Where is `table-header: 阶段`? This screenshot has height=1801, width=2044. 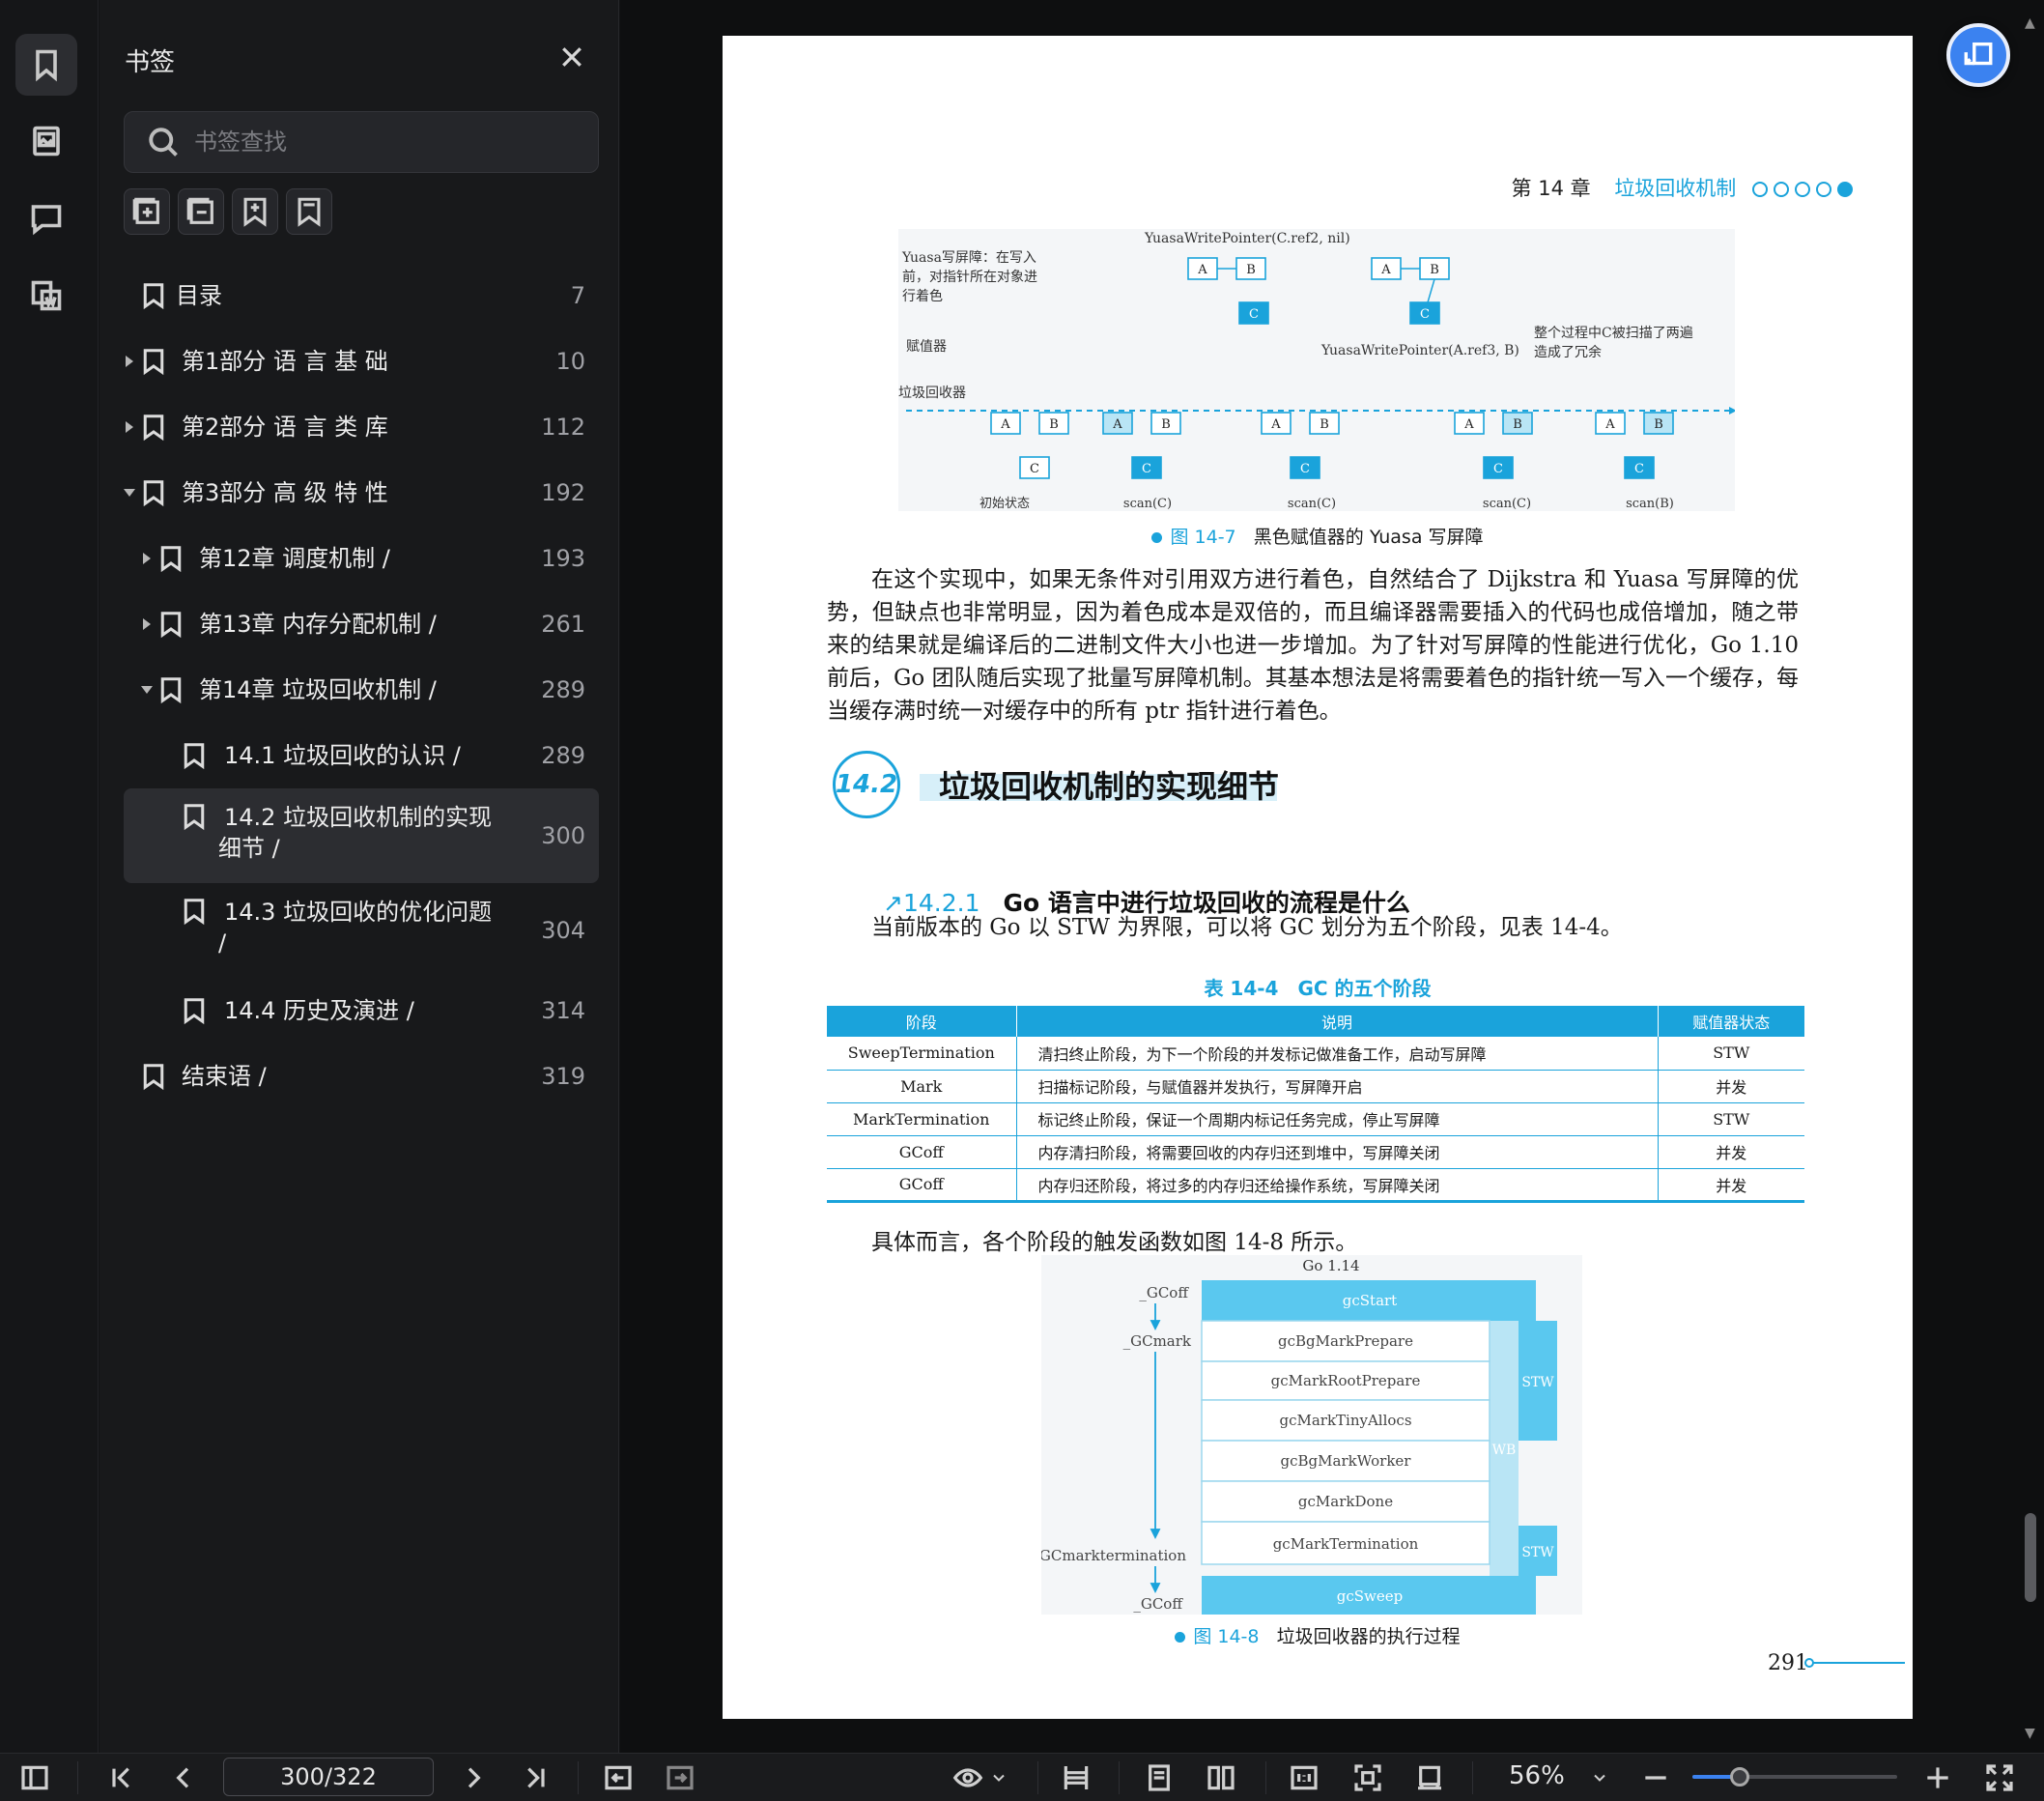
table-header: 阶段 is located at coordinates (922, 1022).